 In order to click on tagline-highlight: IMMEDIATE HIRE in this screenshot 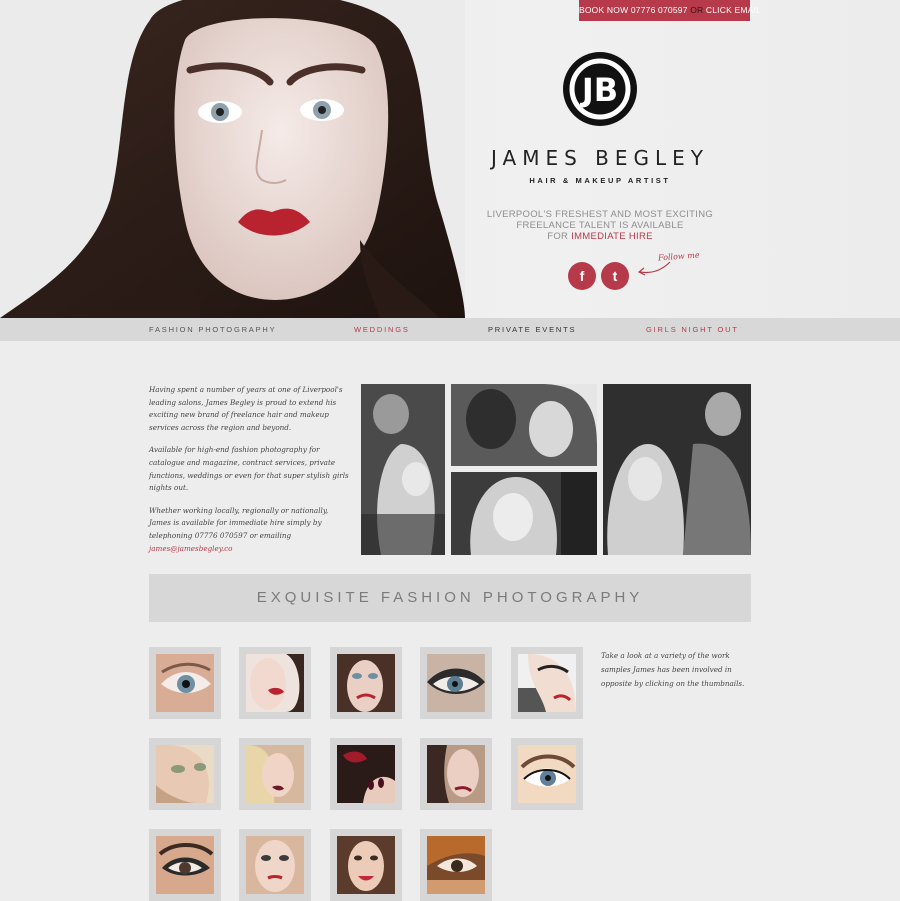, I will do `click(612, 236)`.